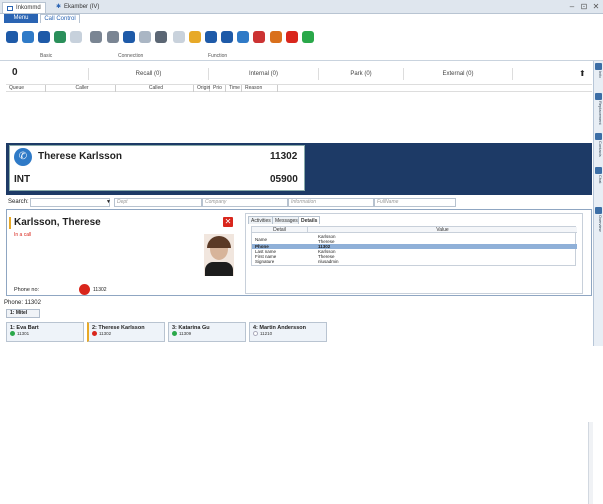  What do you see at coordinates (596, 6) in the screenshot?
I see `close-button: ✕` at bounding box center [596, 6].